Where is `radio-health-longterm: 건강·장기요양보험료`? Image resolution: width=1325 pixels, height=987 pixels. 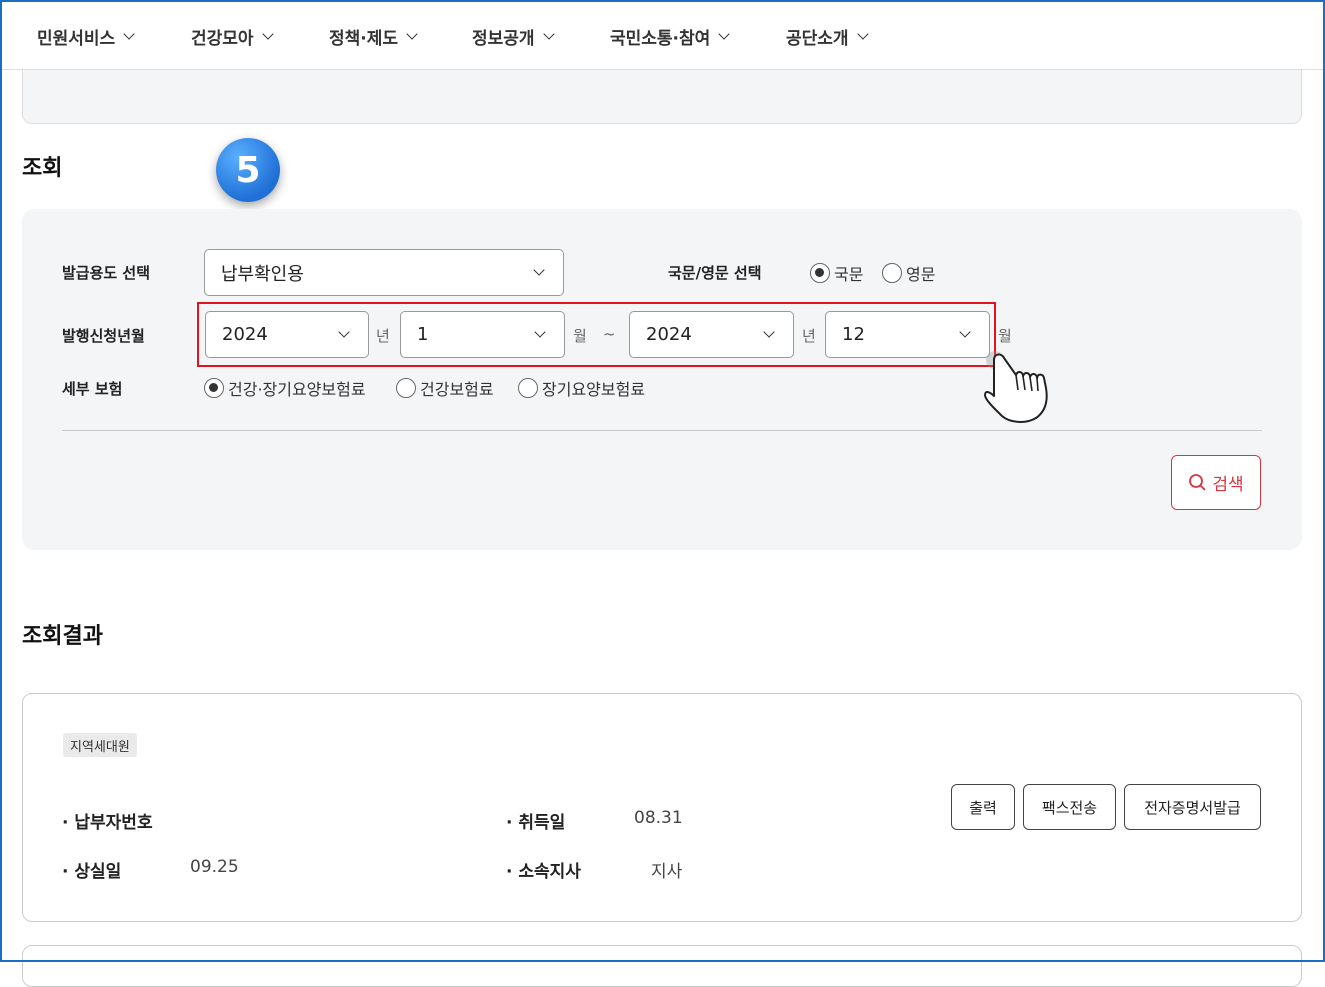
radio-health-longterm: 건강·장기요양보험료 is located at coordinates (285, 388).